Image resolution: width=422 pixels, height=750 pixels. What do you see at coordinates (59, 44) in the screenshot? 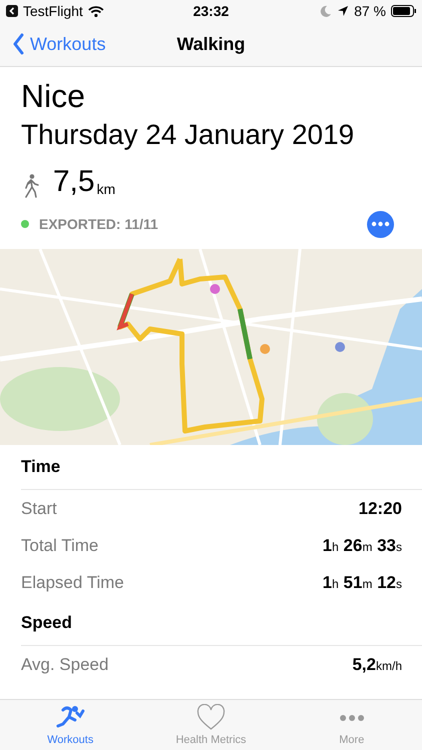
I see `back-button: Workouts` at bounding box center [59, 44].